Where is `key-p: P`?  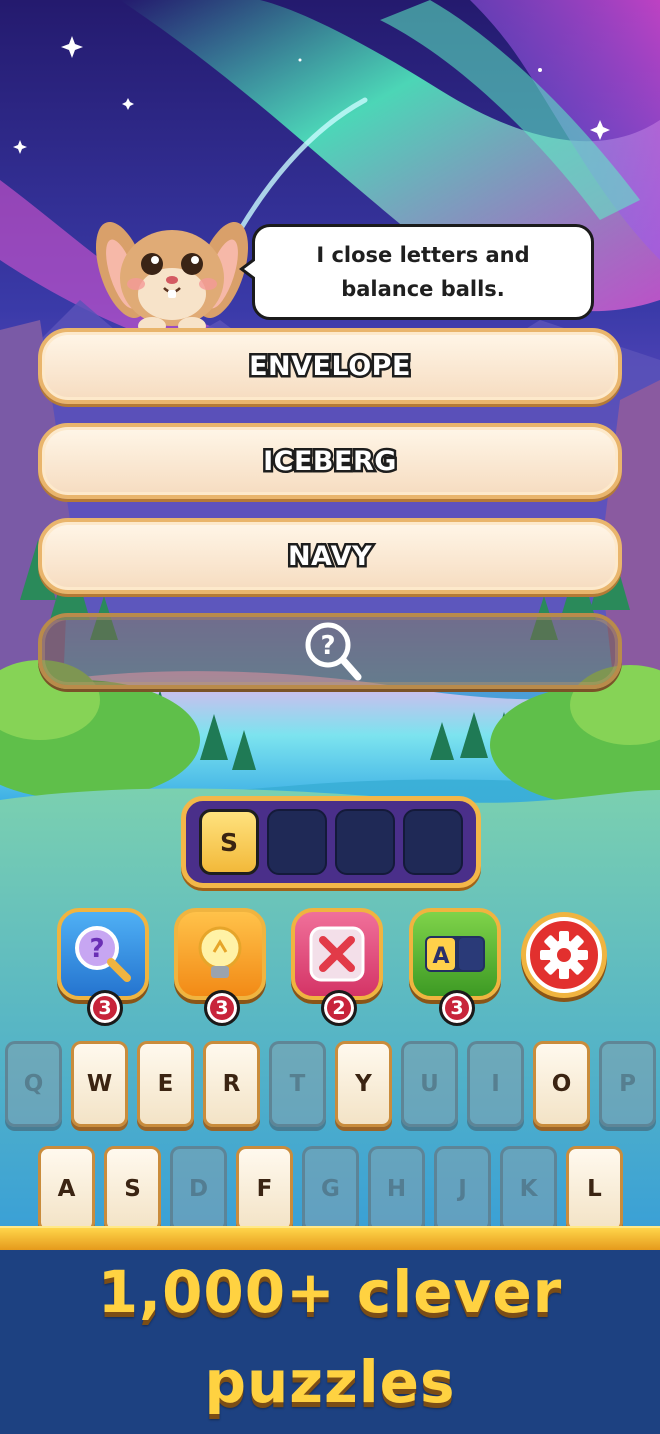
key-p: P is located at coordinates (627, 1084).